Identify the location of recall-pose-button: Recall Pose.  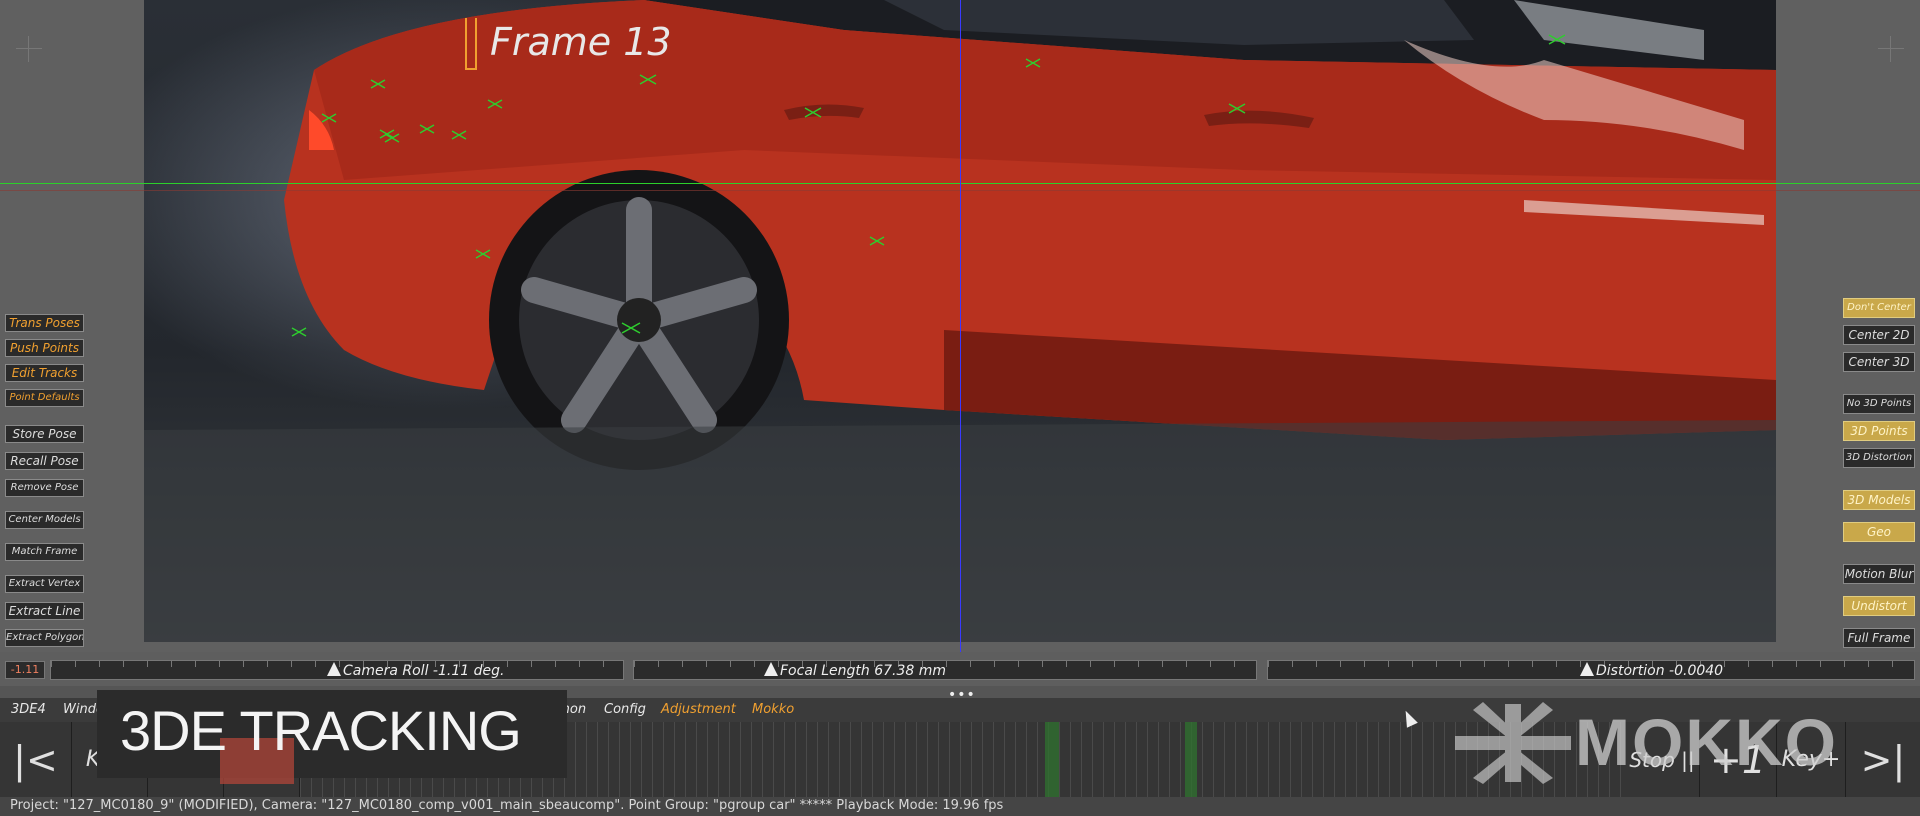
(44, 461).